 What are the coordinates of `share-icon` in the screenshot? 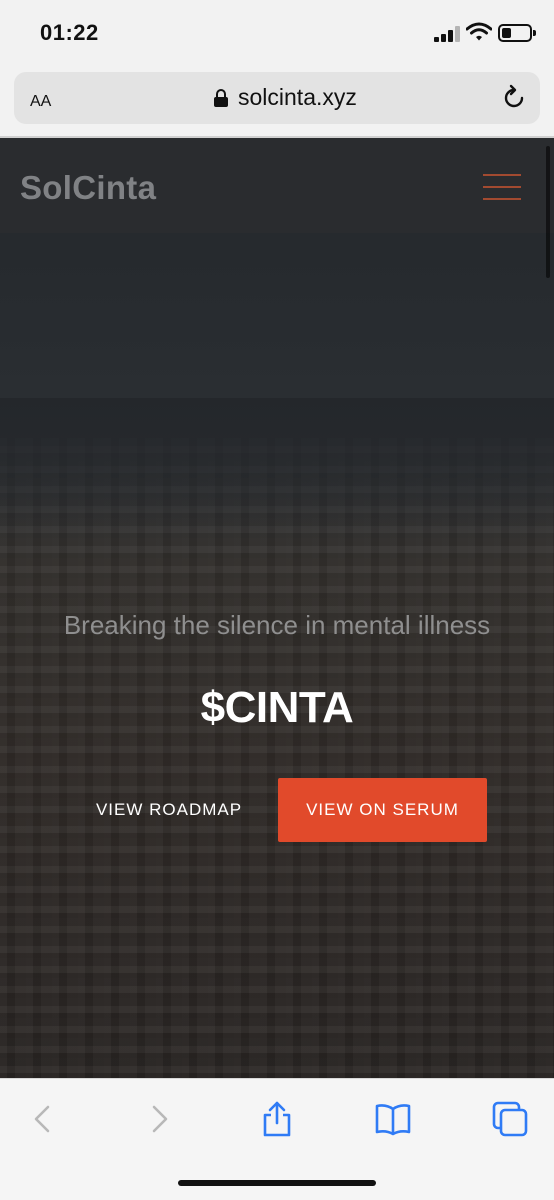 It's located at (277, 1119).